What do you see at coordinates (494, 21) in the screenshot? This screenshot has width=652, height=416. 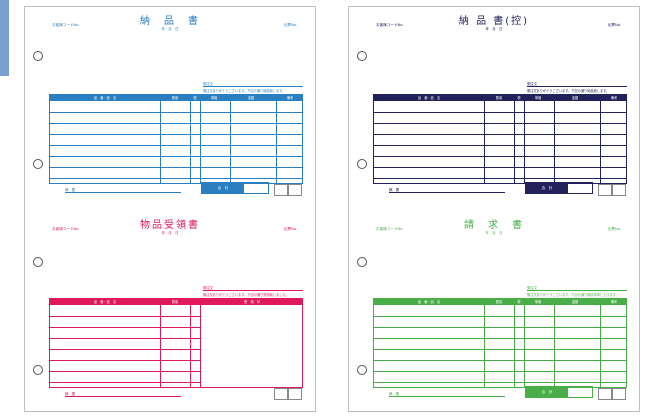 I see `form-title: 納 品 書(控)` at bounding box center [494, 21].